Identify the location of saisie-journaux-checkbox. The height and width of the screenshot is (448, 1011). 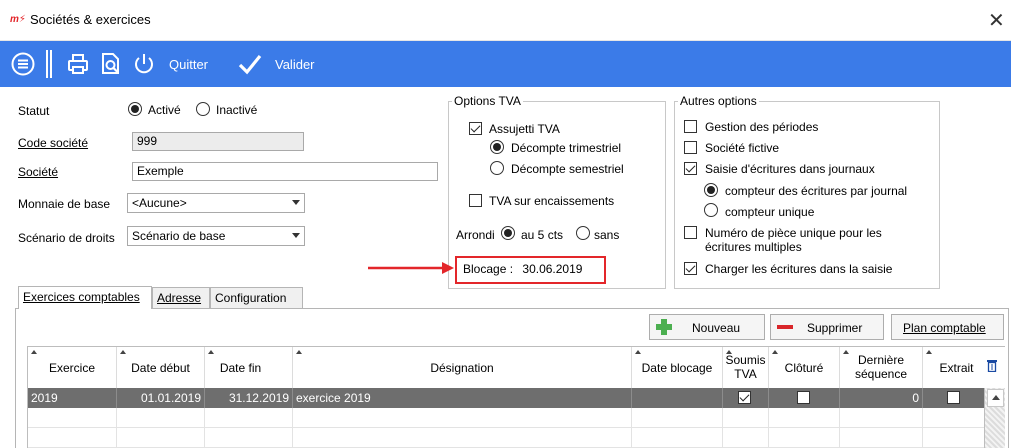
(690, 168).